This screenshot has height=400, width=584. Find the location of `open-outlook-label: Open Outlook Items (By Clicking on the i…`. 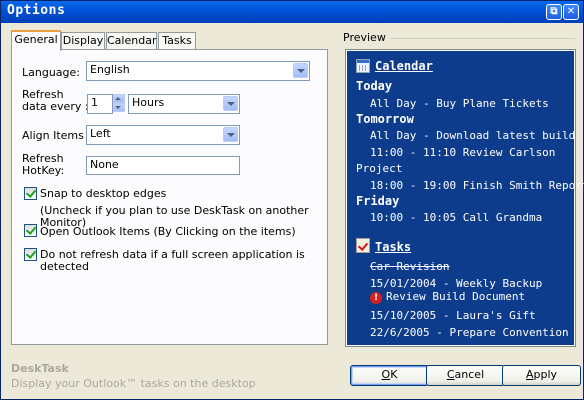

open-outlook-label: Open Outlook Items (By Clicking on the i… is located at coordinates (168, 231).